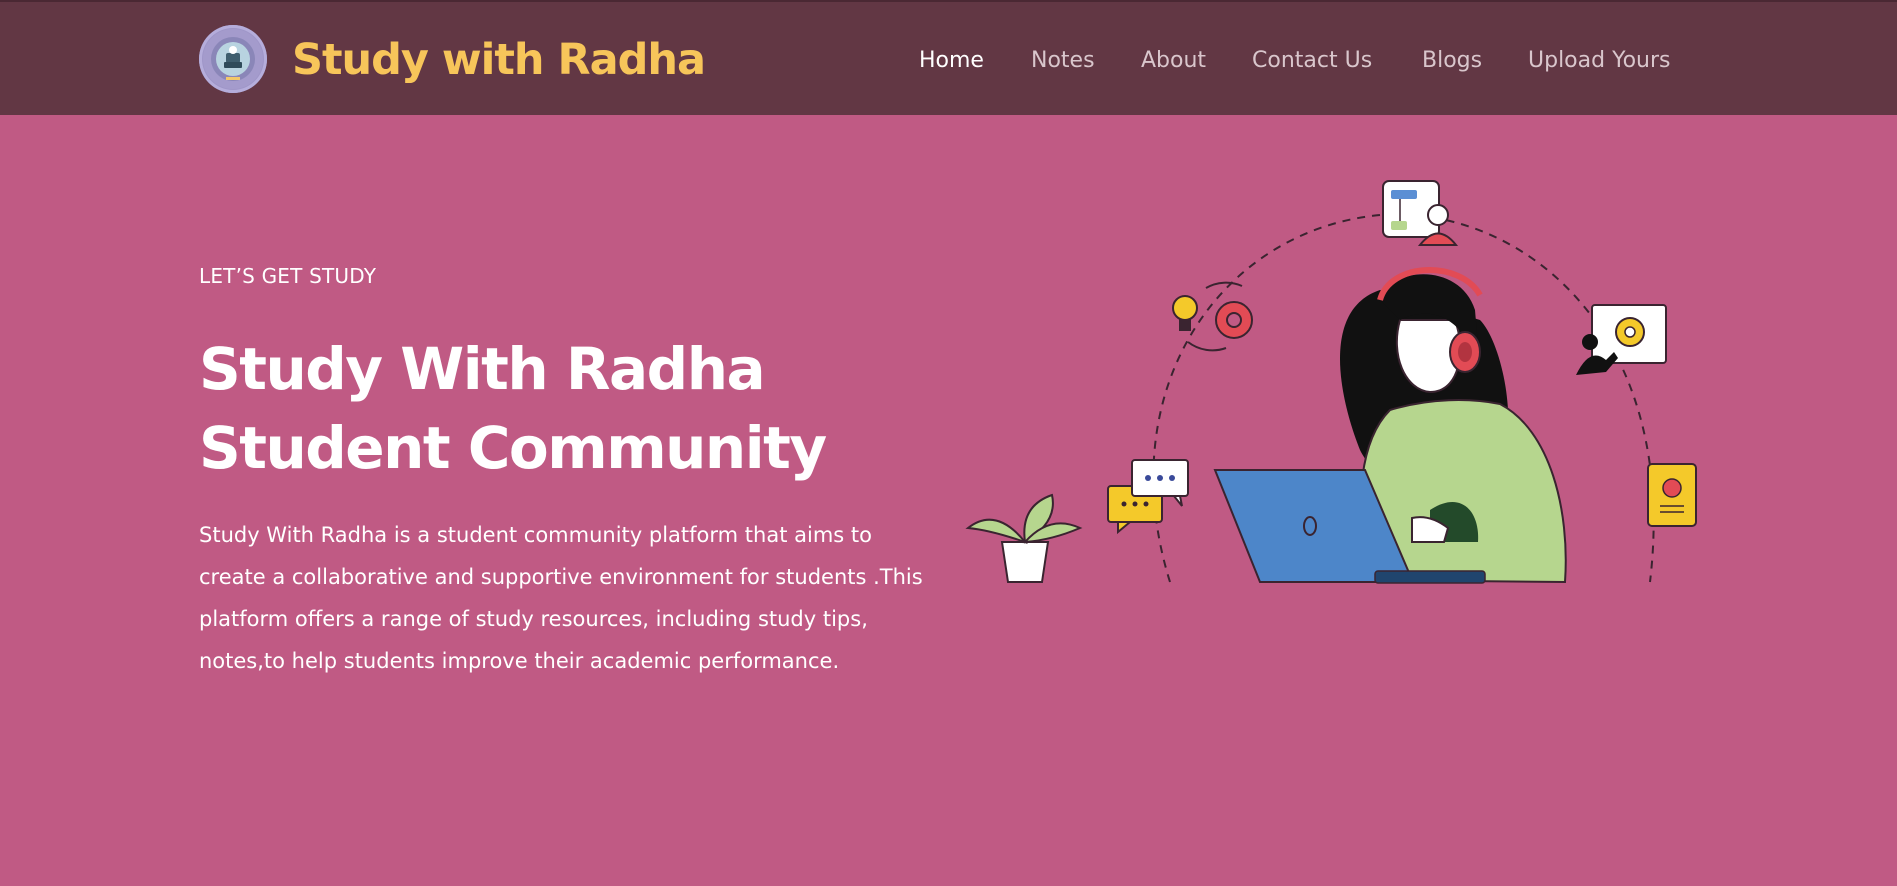 Image resolution: width=1897 pixels, height=886 pixels. Describe the element at coordinates (1173, 61) in the screenshot. I see `nav-about: About` at that location.